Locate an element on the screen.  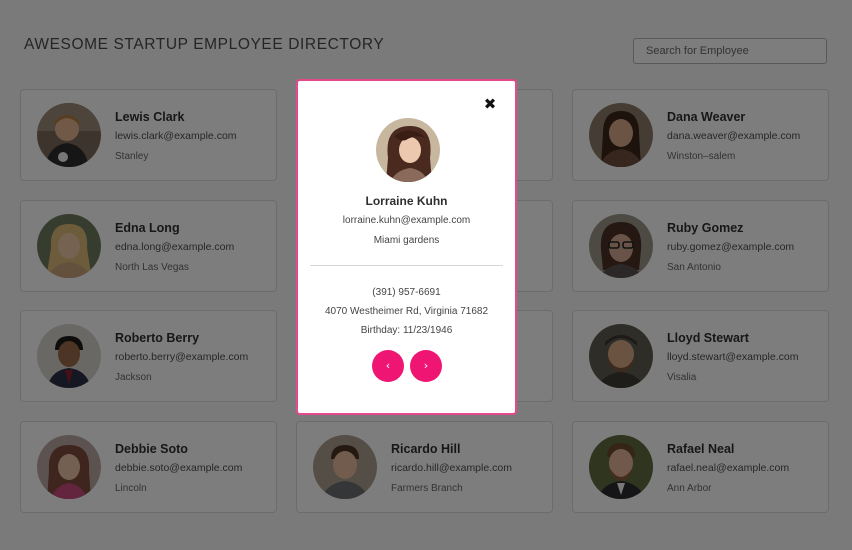
modal-employee-email: lorraine.kuhn@example.com is located at coordinates (406, 220).